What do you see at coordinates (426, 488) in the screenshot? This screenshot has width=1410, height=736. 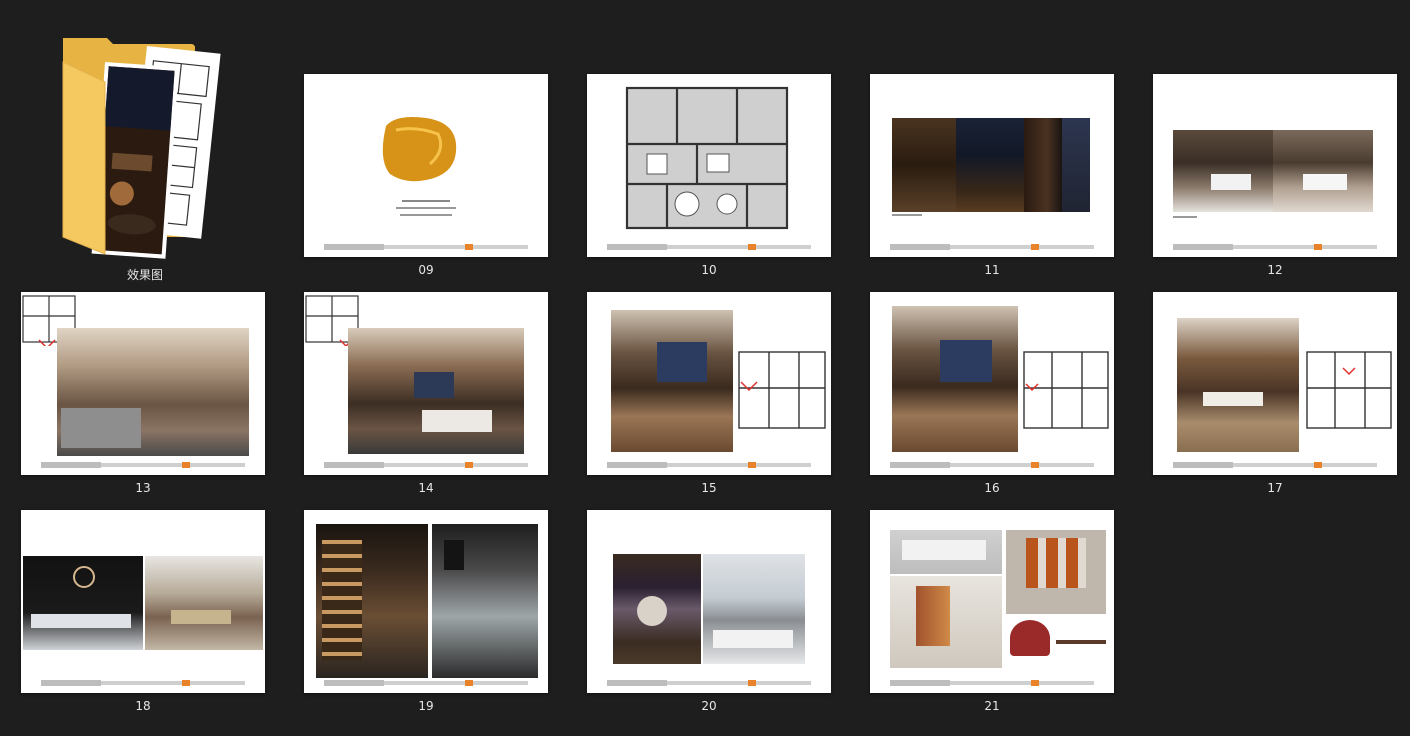 I see `thumbnail-label: 14` at bounding box center [426, 488].